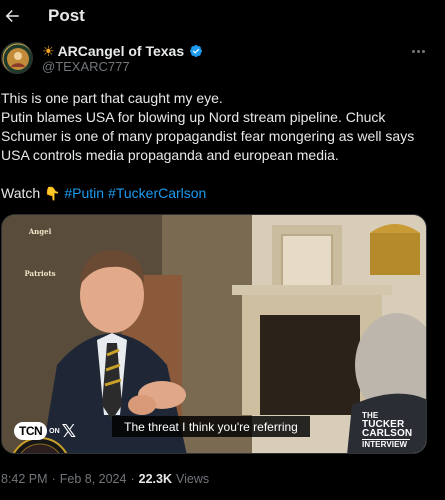 This screenshot has width=445, height=500. Describe the element at coordinates (84, 193) in the screenshot. I see `hashtag-putin: #Putin` at that location.